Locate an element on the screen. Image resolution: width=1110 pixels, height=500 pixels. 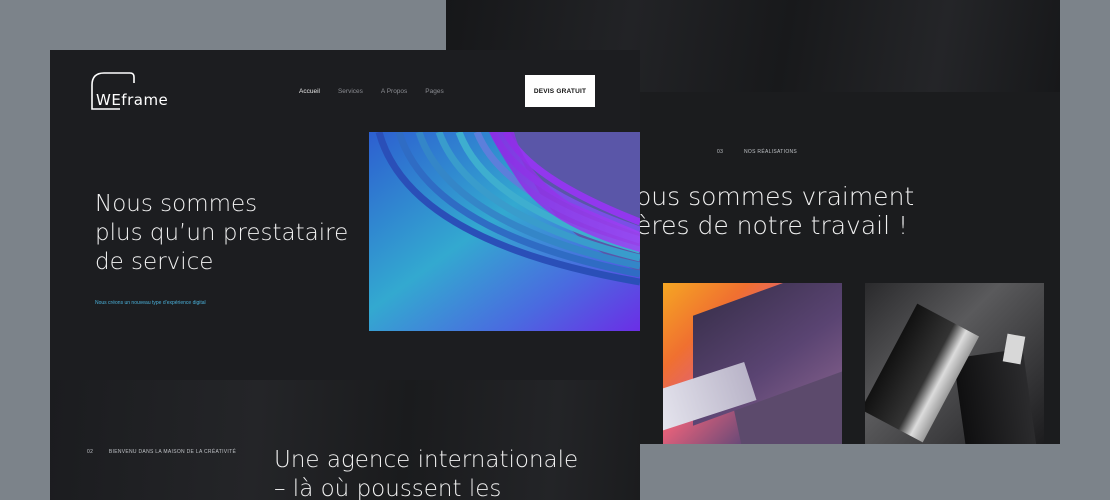
projects-heading-line1: ous sommes vraiment is located at coordinates (775, 196).